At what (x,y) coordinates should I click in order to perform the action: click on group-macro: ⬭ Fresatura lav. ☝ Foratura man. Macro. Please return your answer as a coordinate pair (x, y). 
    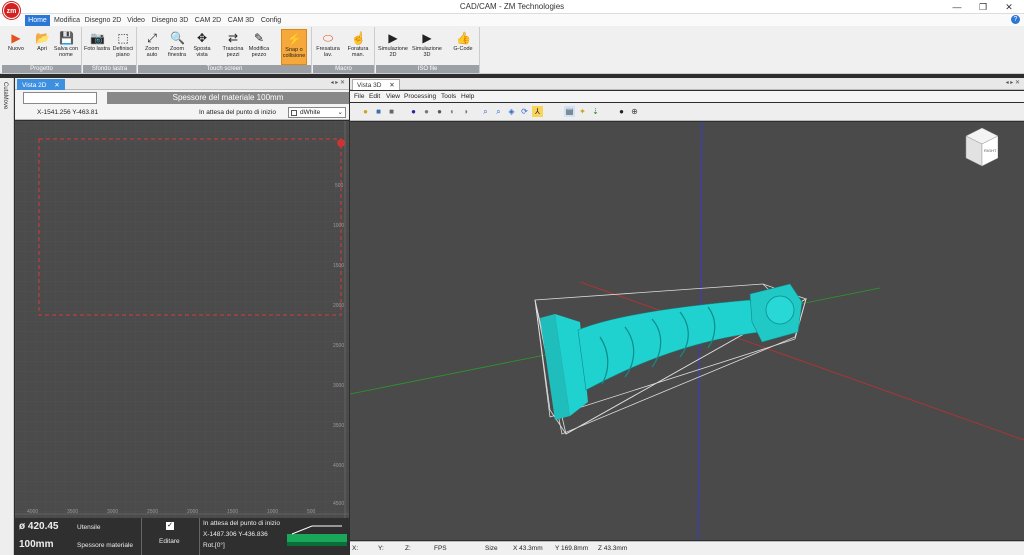
    Looking at the image, I should click on (344, 50).